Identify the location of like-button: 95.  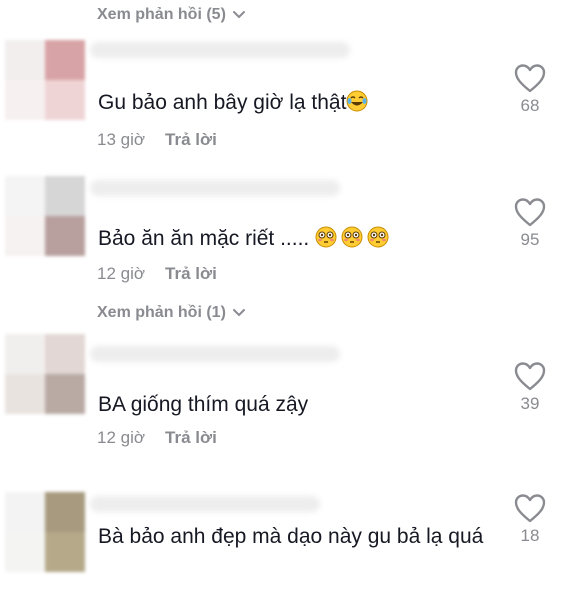
(530, 223).